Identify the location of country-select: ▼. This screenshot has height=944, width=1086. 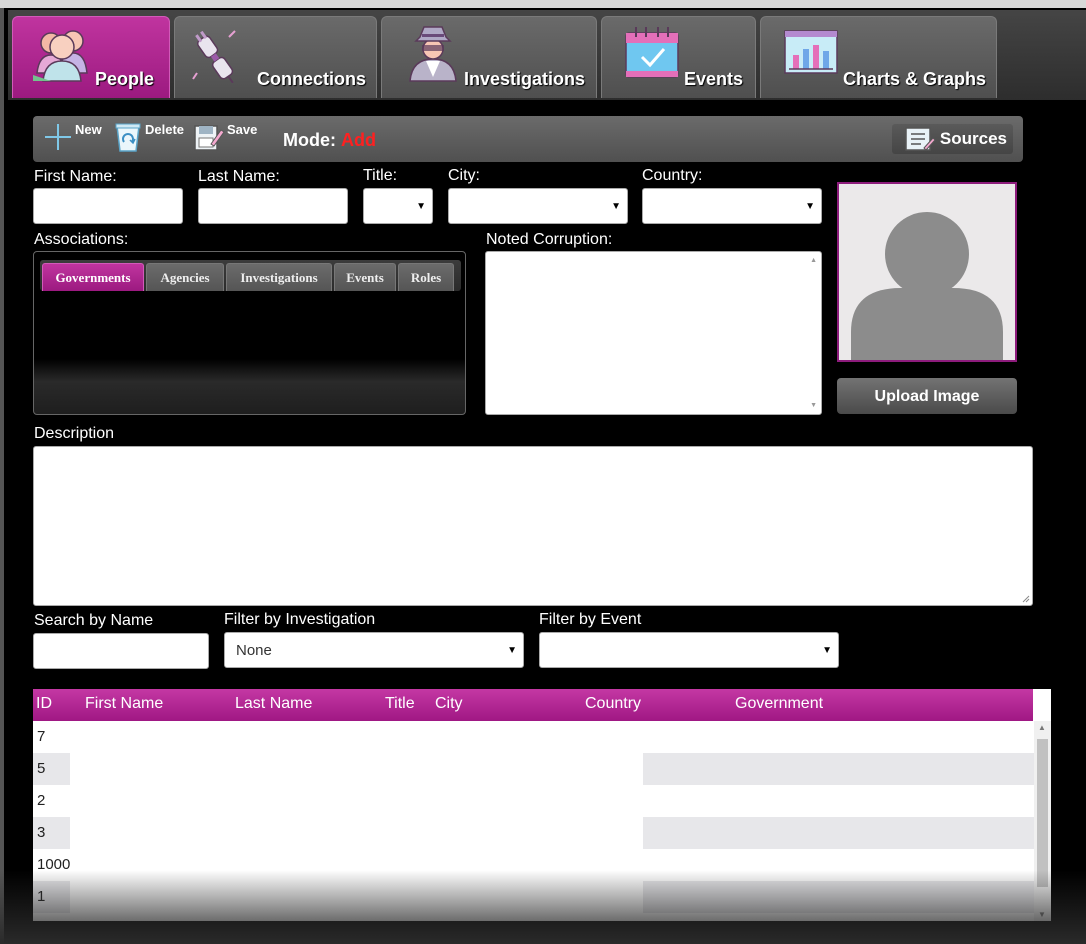
(732, 206).